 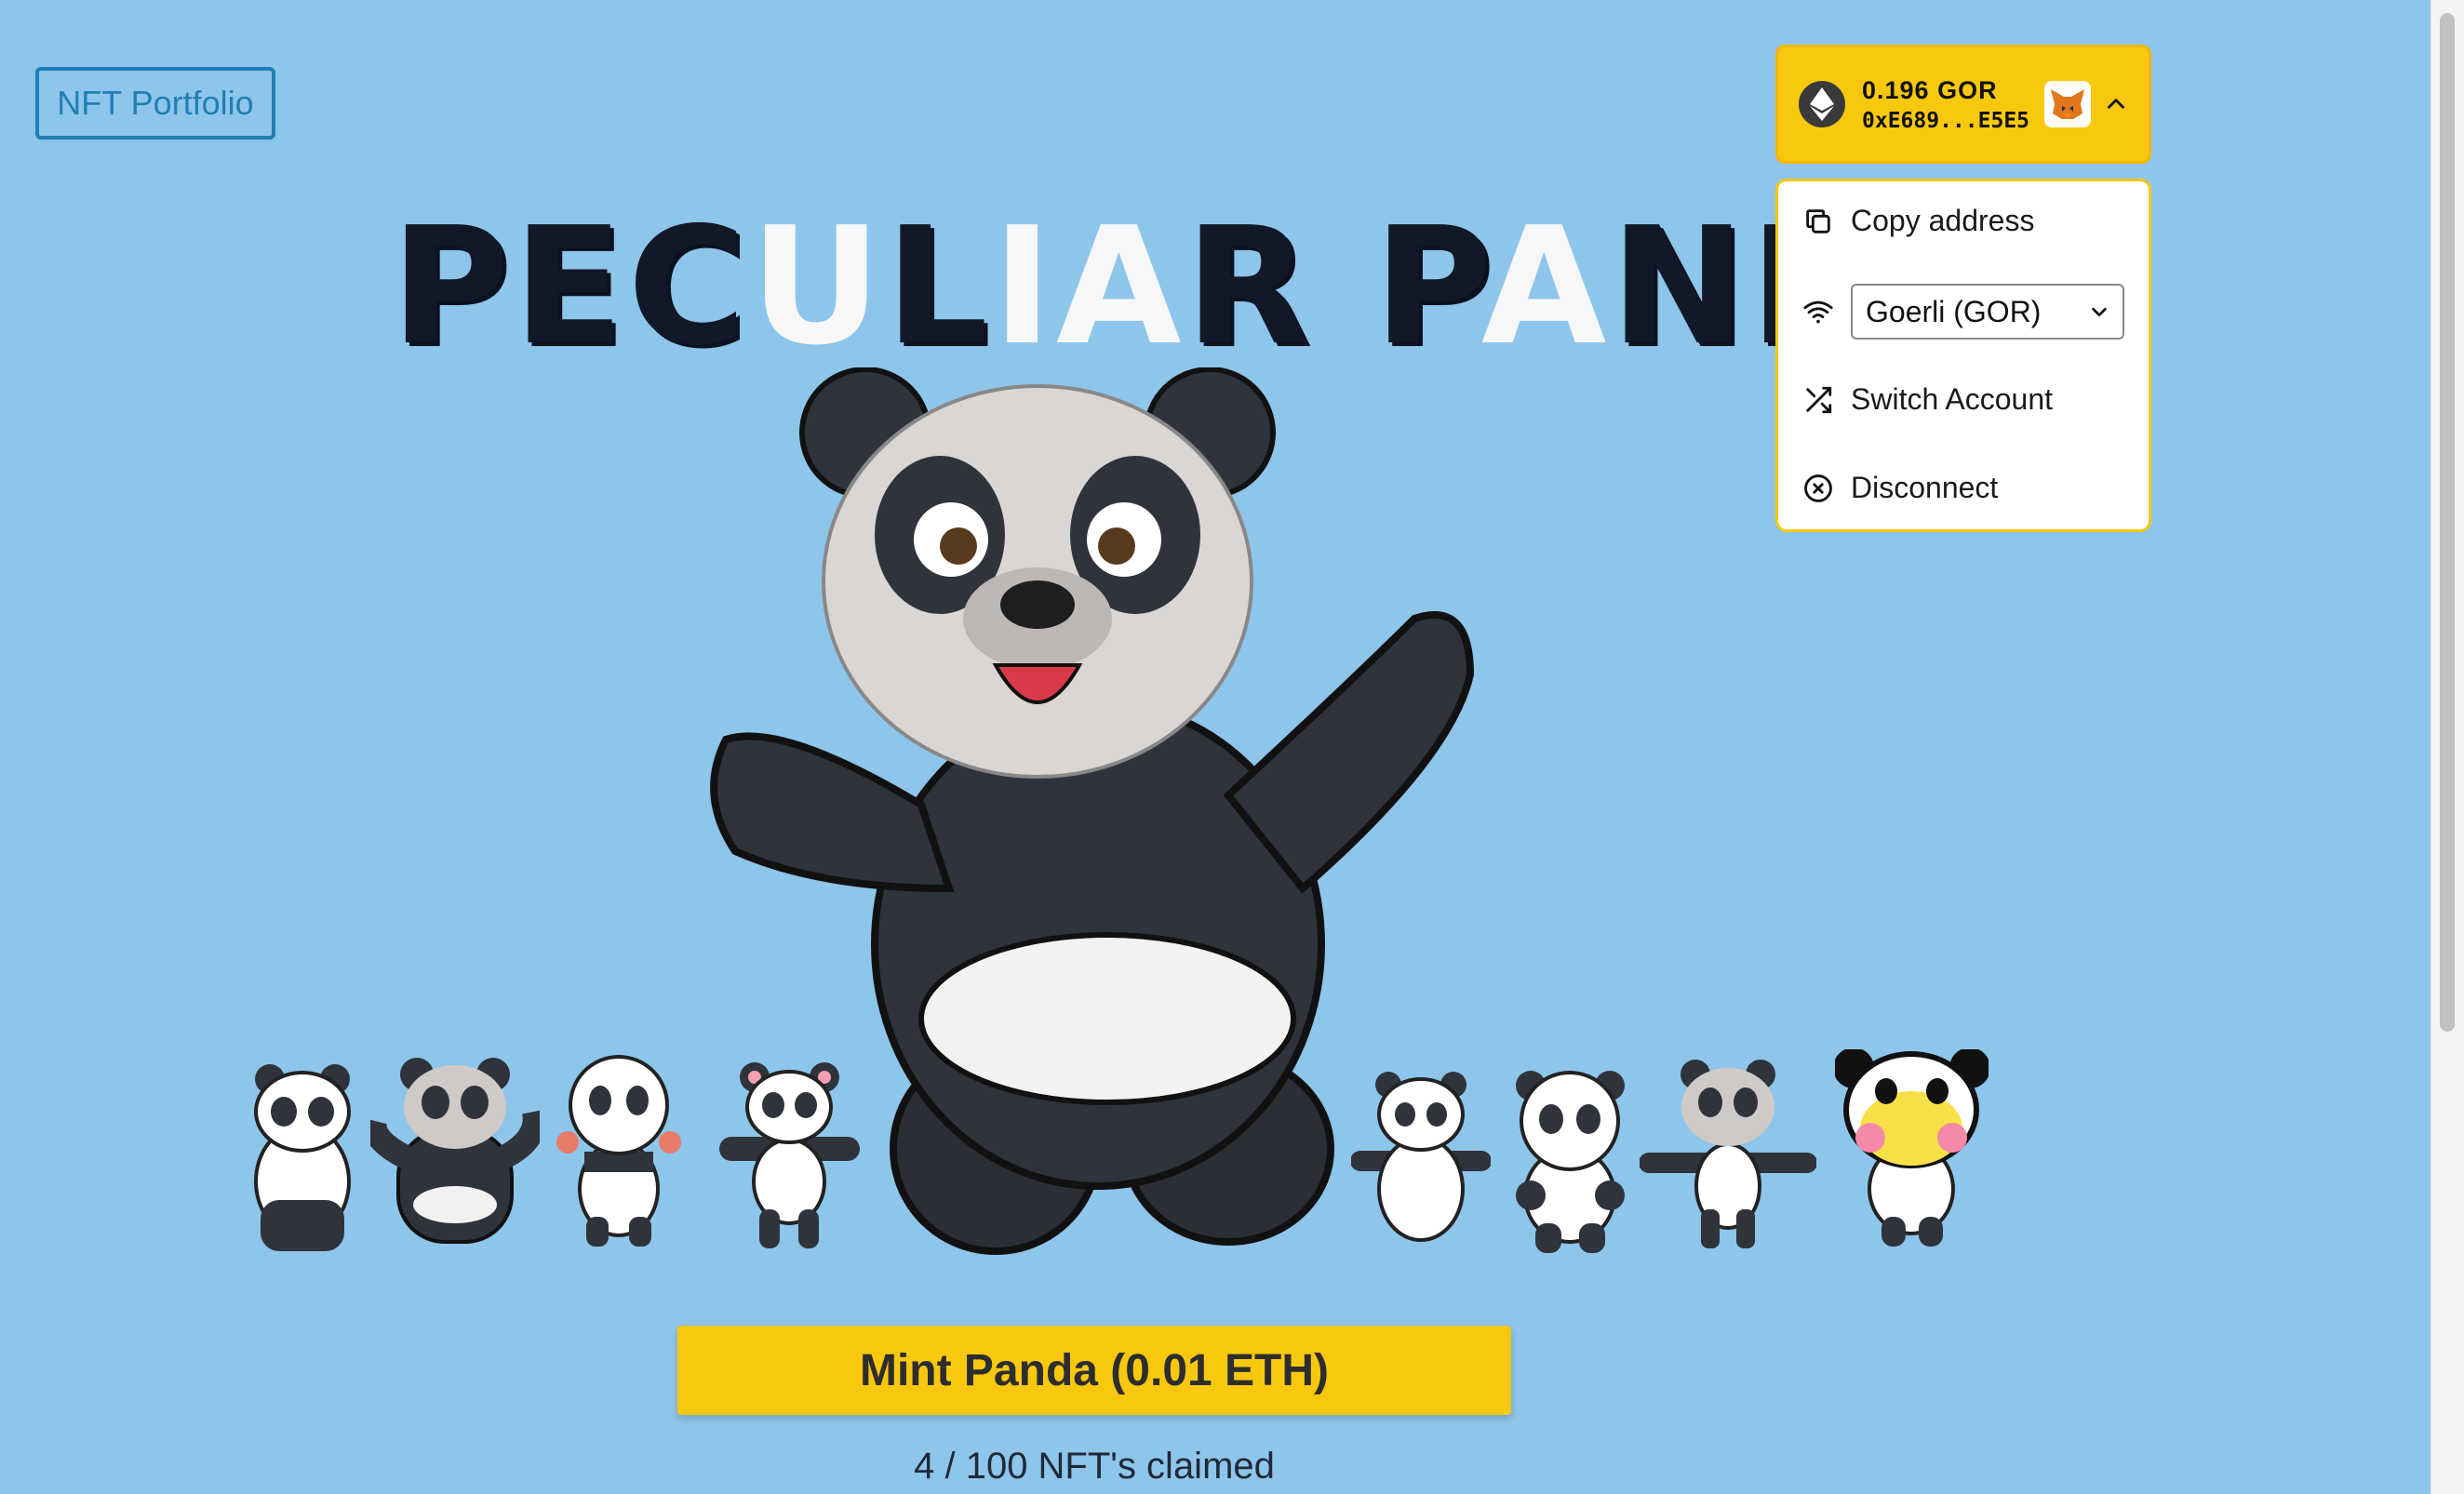 I want to click on claimed-count: 4 / 100 NFT's claimed, so click(x=1094, y=1467).